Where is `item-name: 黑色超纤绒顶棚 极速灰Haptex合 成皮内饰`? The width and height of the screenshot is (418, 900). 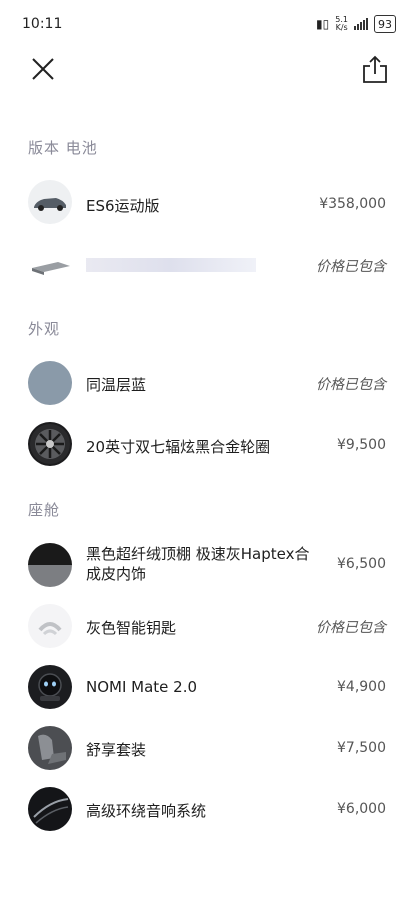 item-name: 黑色超纤绒顶棚 极速灰Haptex合 成皮内饰 is located at coordinates (198, 564).